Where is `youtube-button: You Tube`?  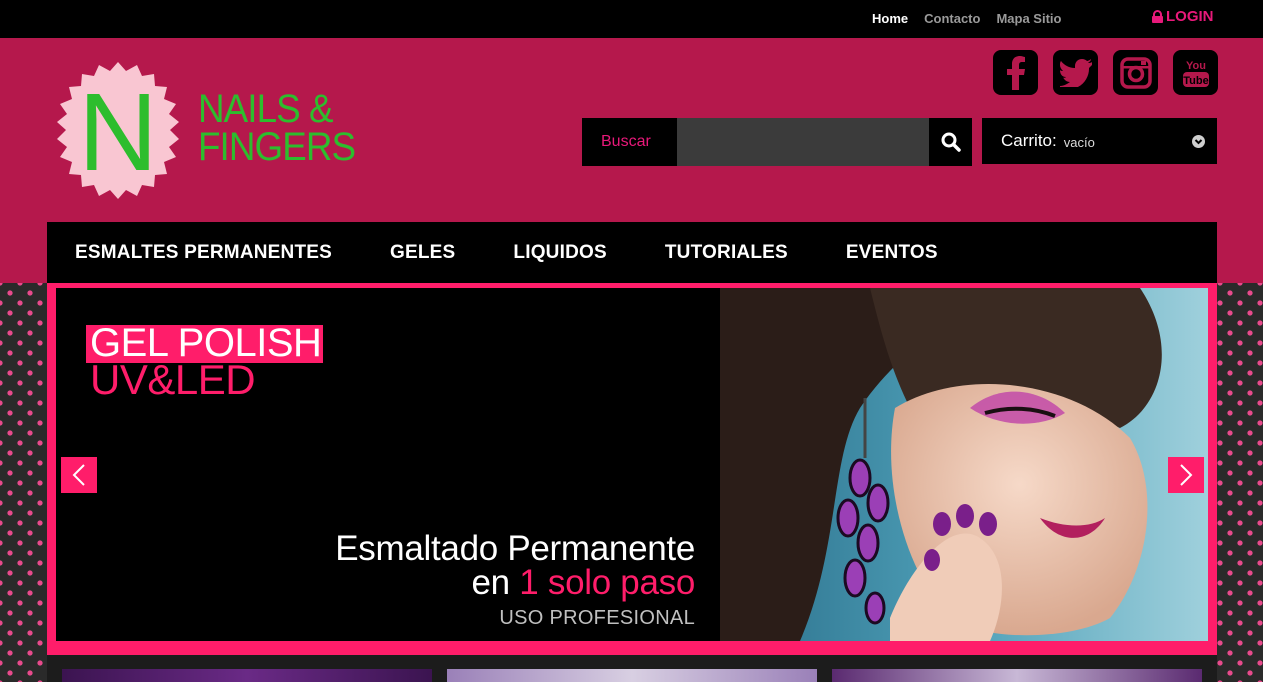 youtube-button: You Tube is located at coordinates (1195, 72).